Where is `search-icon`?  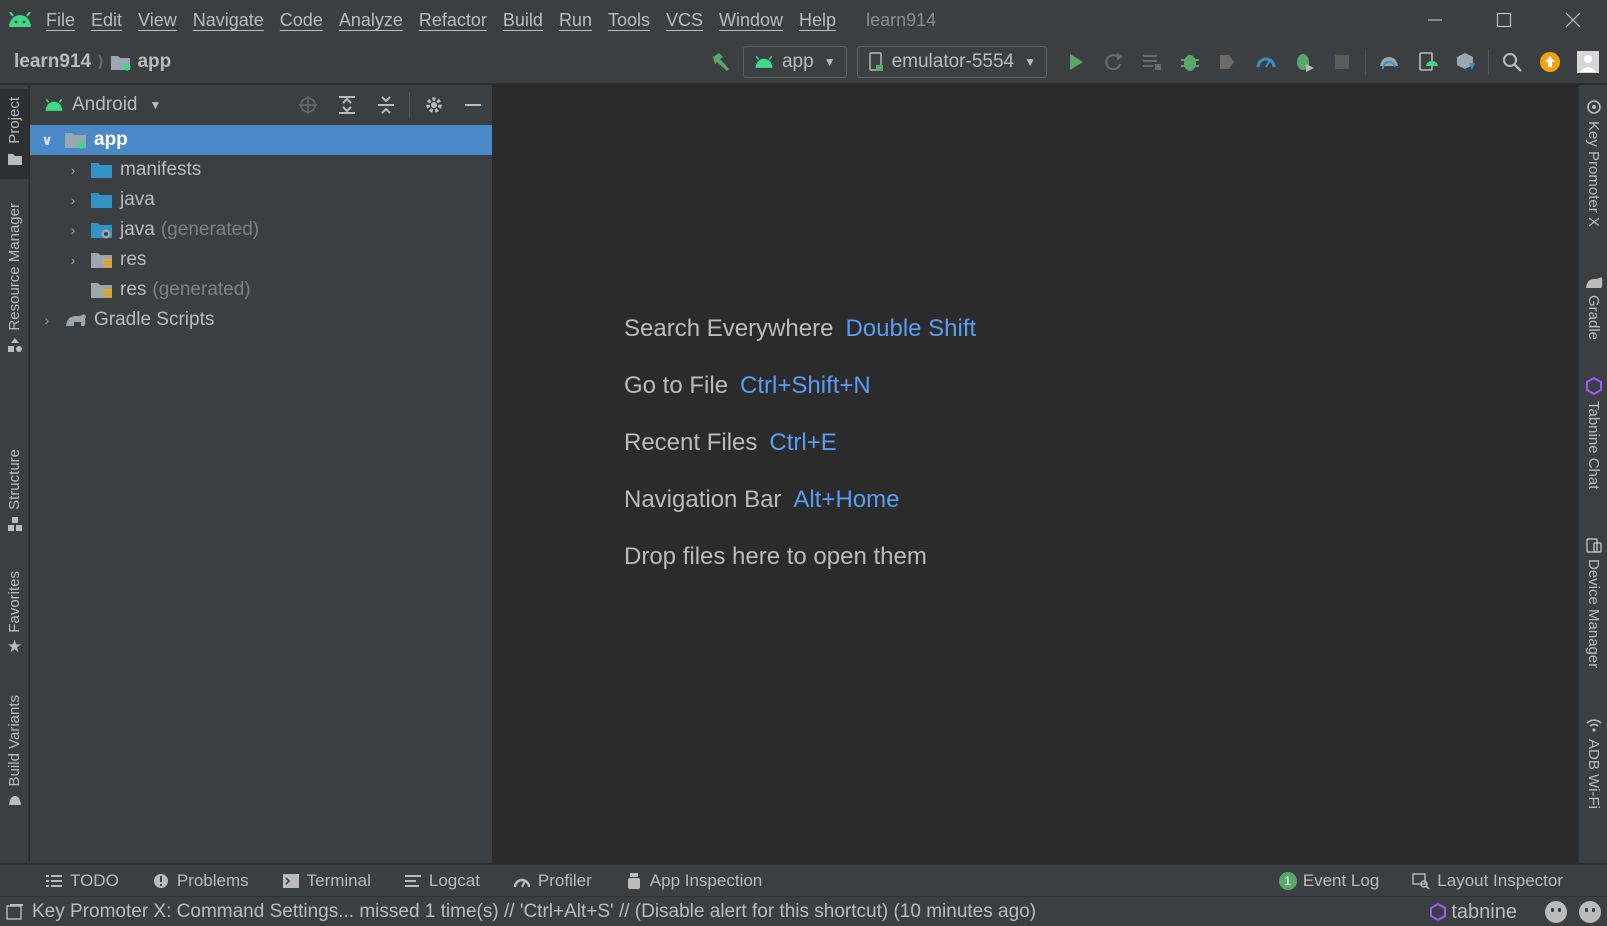 search-icon is located at coordinates (1512, 62).